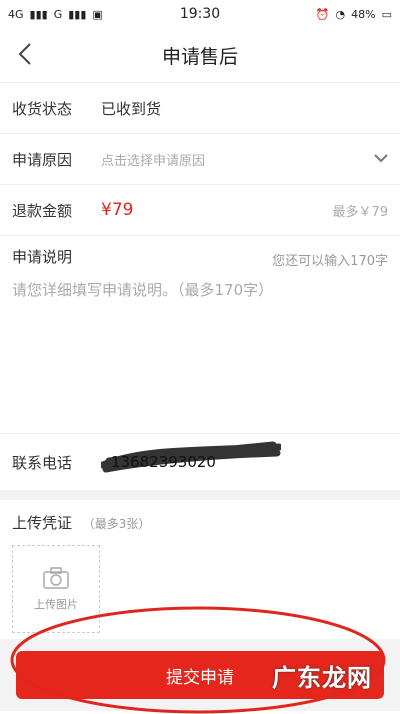 This screenshot has width=400, height=714. Describe the element at coordinates (42, 462) in the screenshot. I see `phone-label: 联系电话` at that location.